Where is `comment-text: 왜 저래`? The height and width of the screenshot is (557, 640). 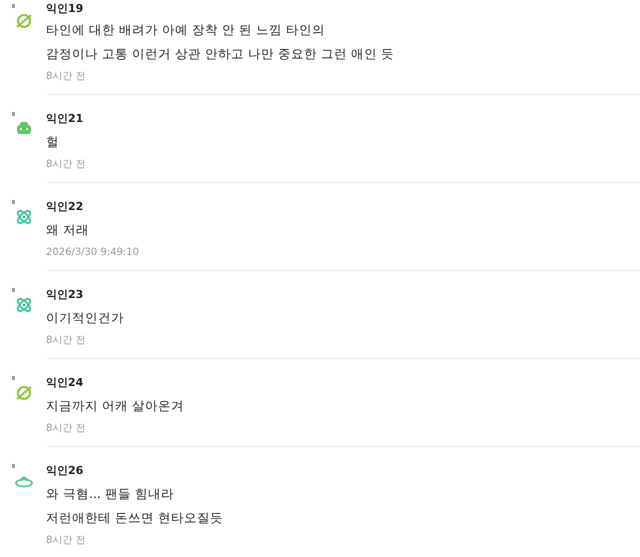 comment-text: 왜 저래 is located at coordinates (68, 230).